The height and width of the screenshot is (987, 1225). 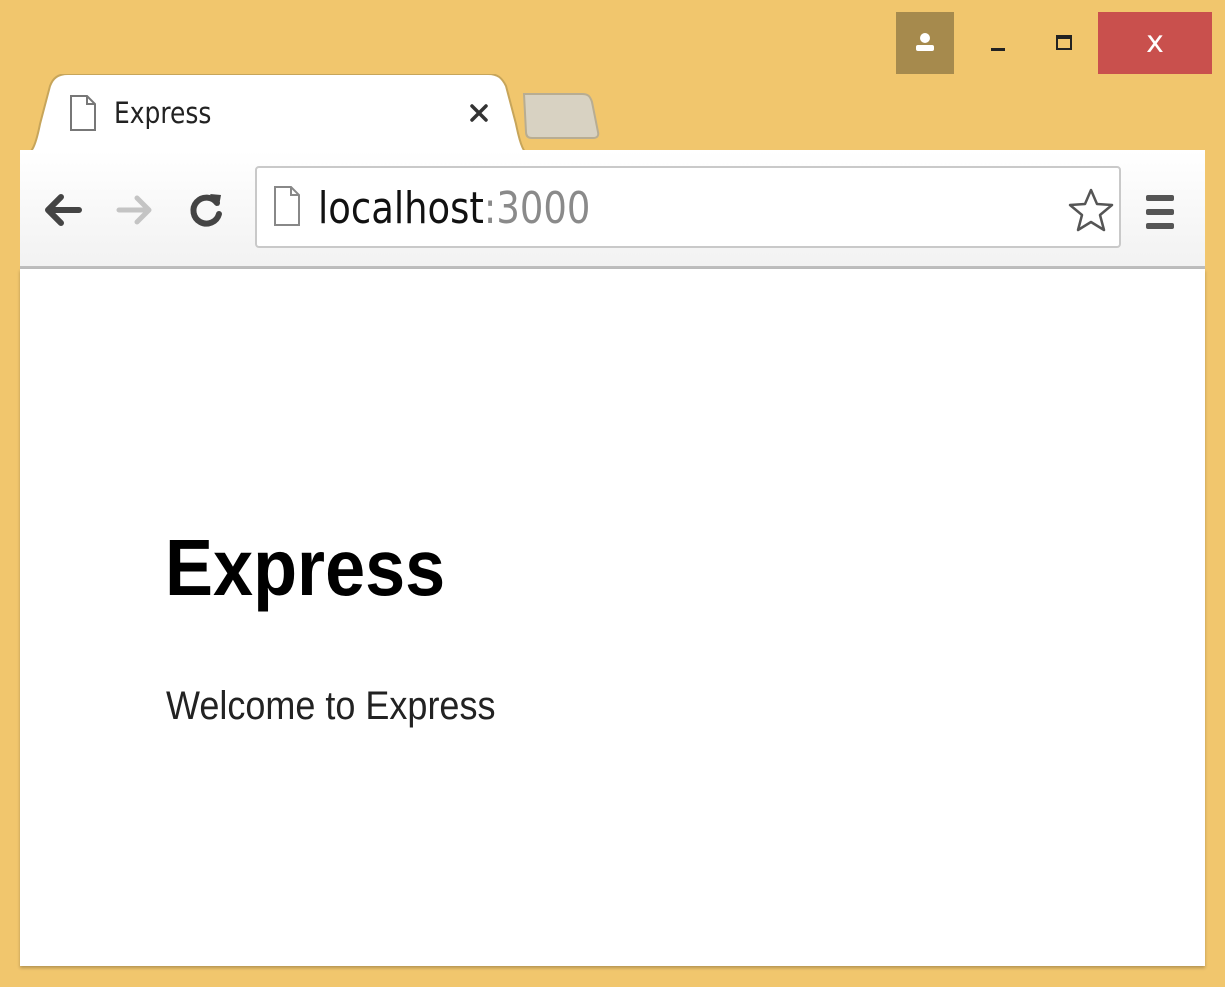 I want to click on url-text: localhost:3000, so click(x=454, y=209).